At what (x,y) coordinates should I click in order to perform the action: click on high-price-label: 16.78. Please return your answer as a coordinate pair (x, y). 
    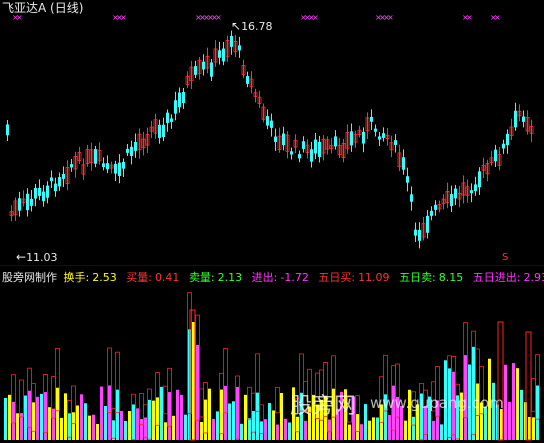
    Looking at the image, I should click on (257, 26).